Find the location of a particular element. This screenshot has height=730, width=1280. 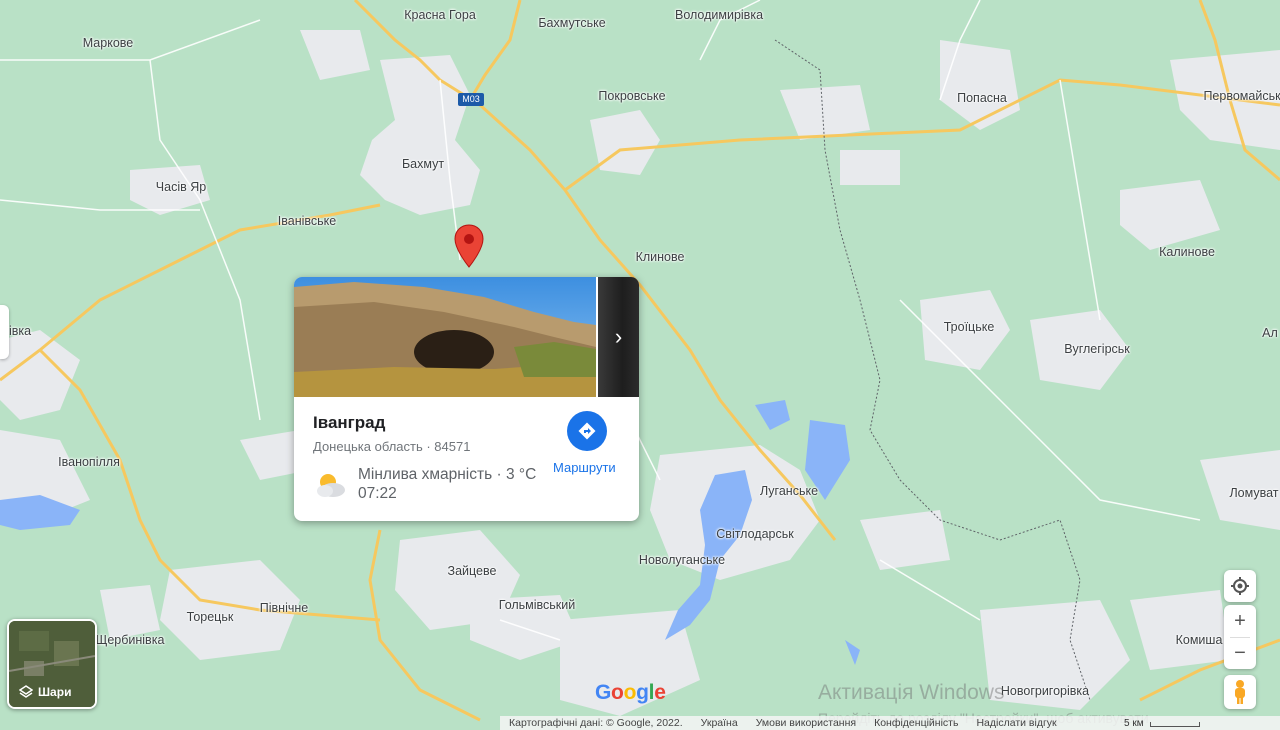

pegman-icon is located at coordinates (1240, 692).